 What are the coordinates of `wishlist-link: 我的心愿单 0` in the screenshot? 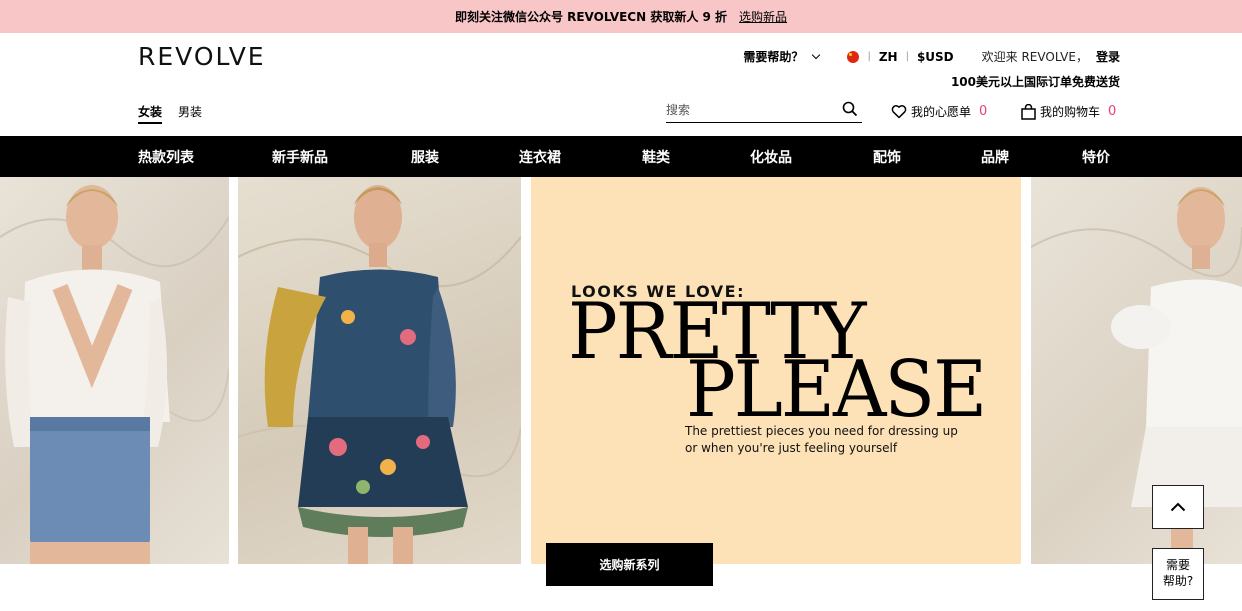 It's located at (939, 111).